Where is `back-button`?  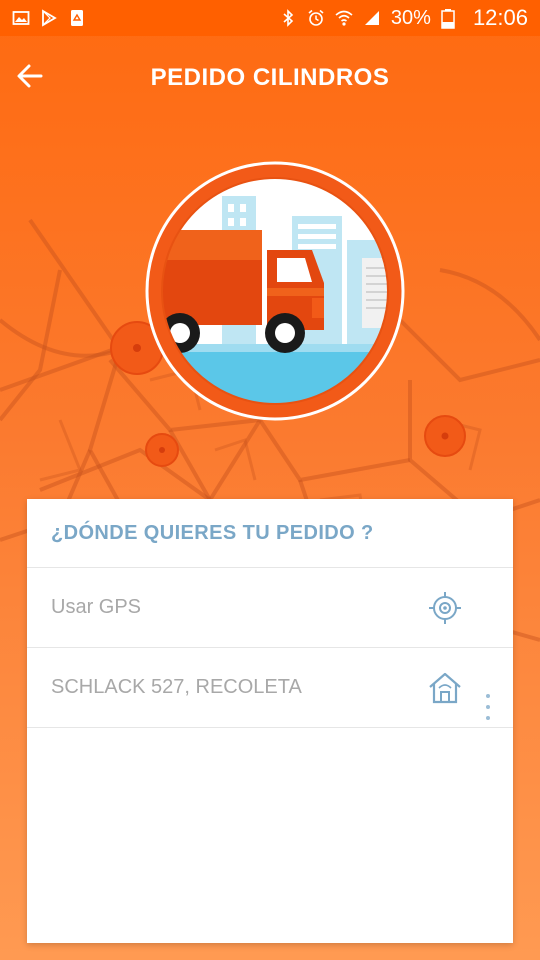 back-button is located at coordinates (30, 78).